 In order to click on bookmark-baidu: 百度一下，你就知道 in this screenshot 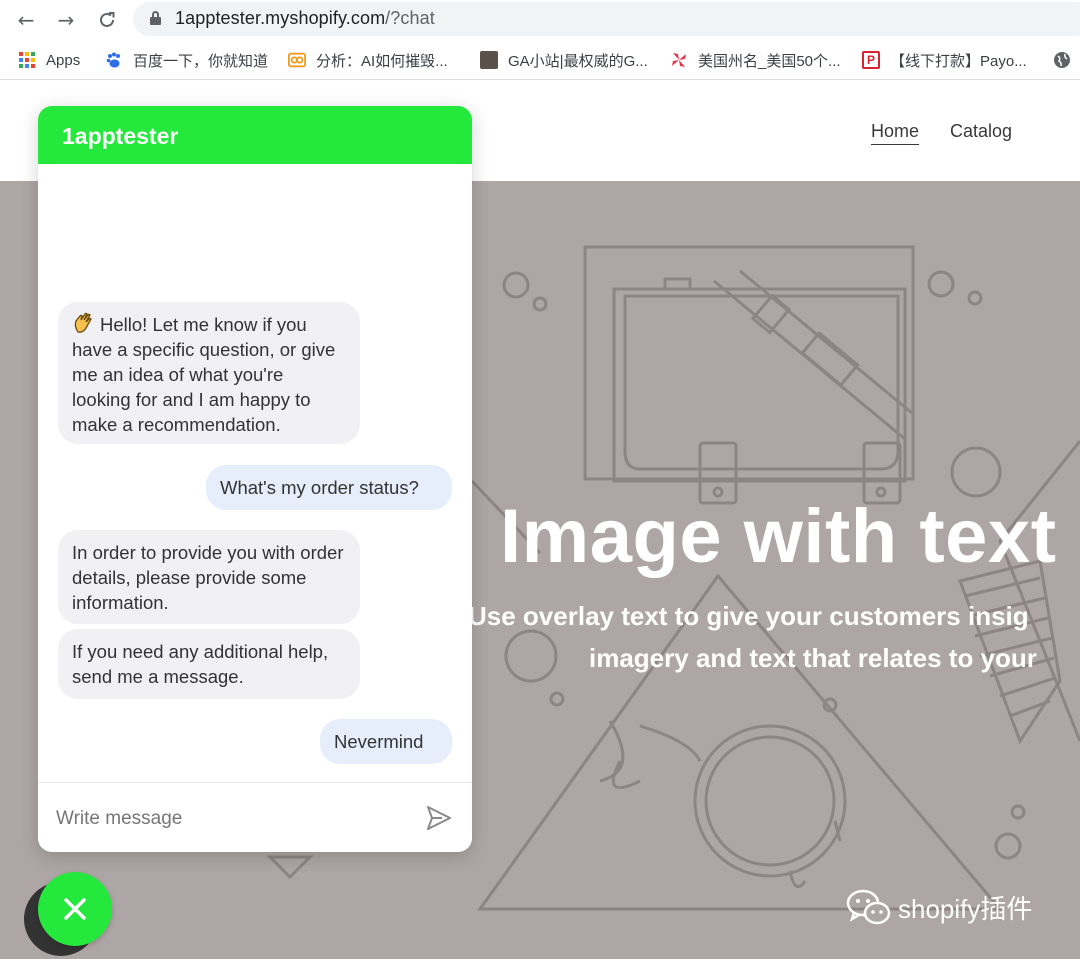, I will do `click(186, 60)`.